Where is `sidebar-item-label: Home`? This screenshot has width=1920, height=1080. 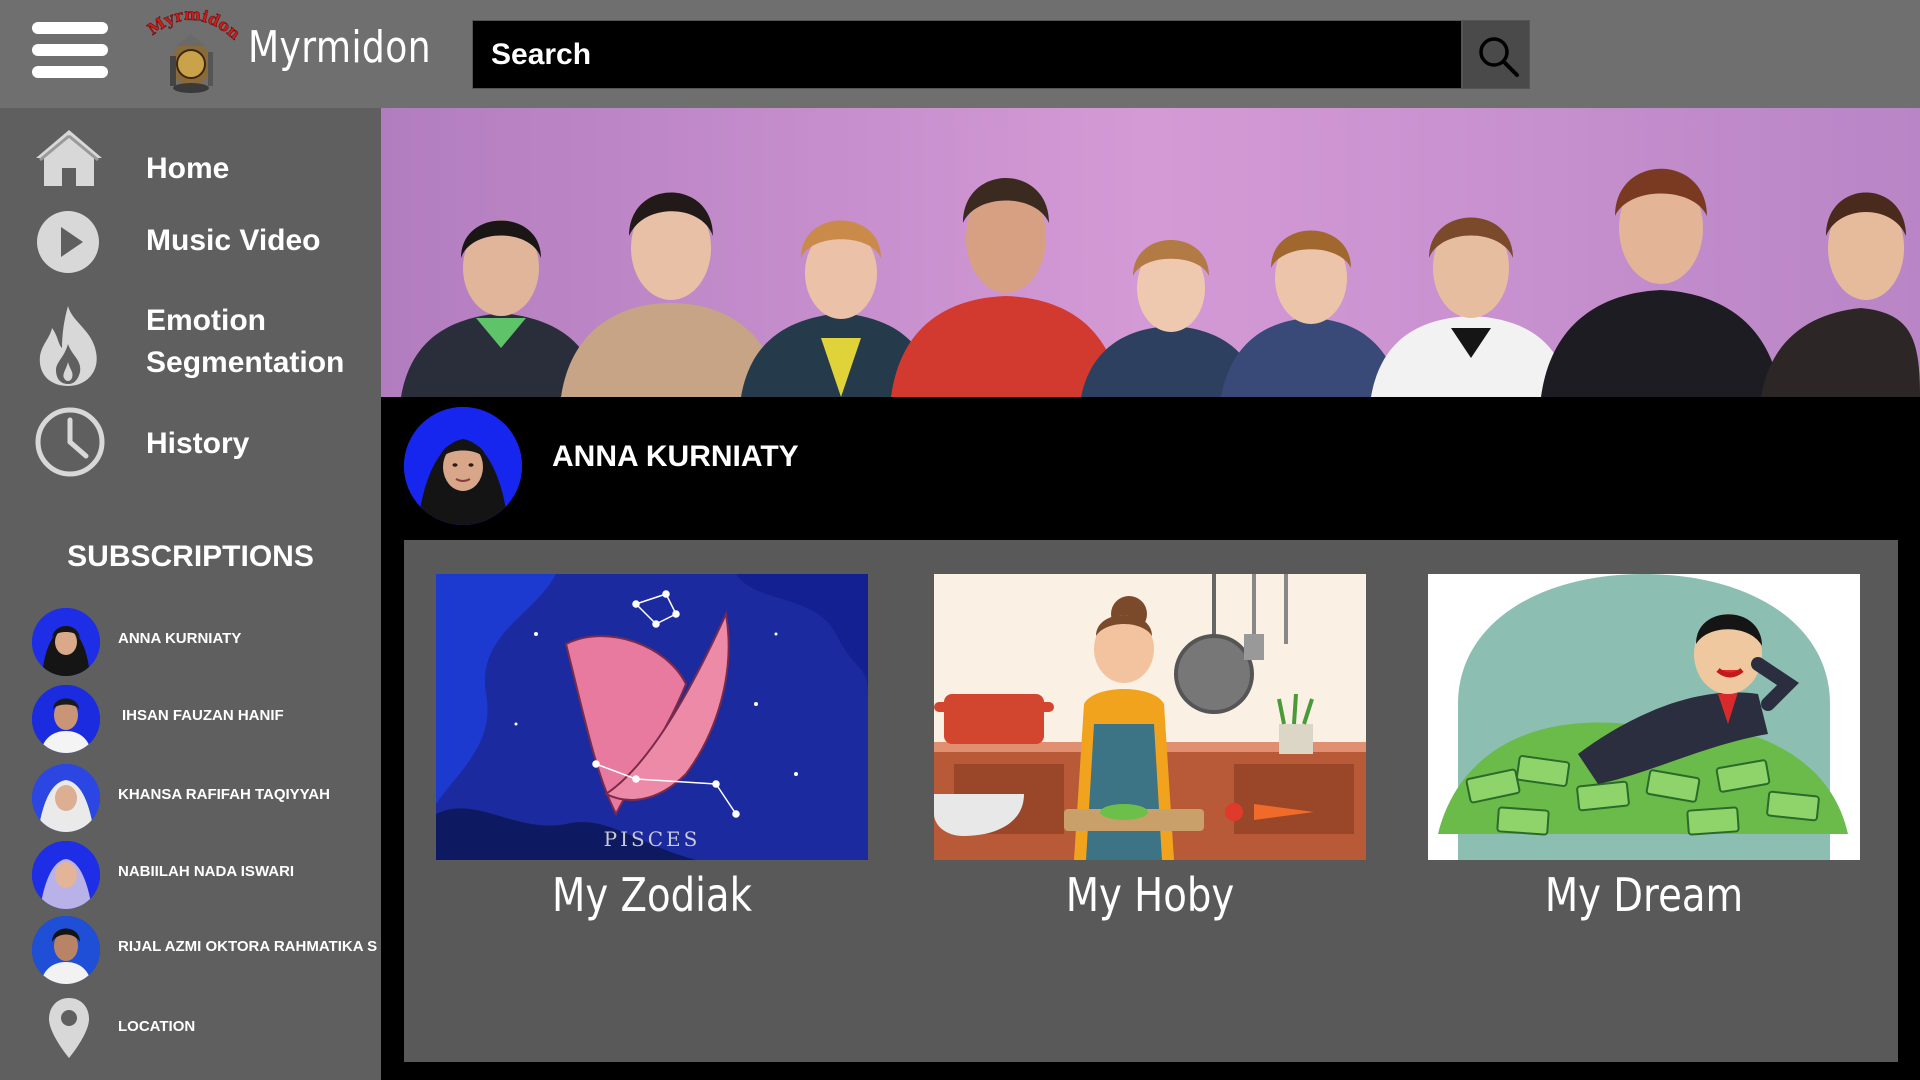 sidebar-item-label: Home is located at coordinates (188, 168).